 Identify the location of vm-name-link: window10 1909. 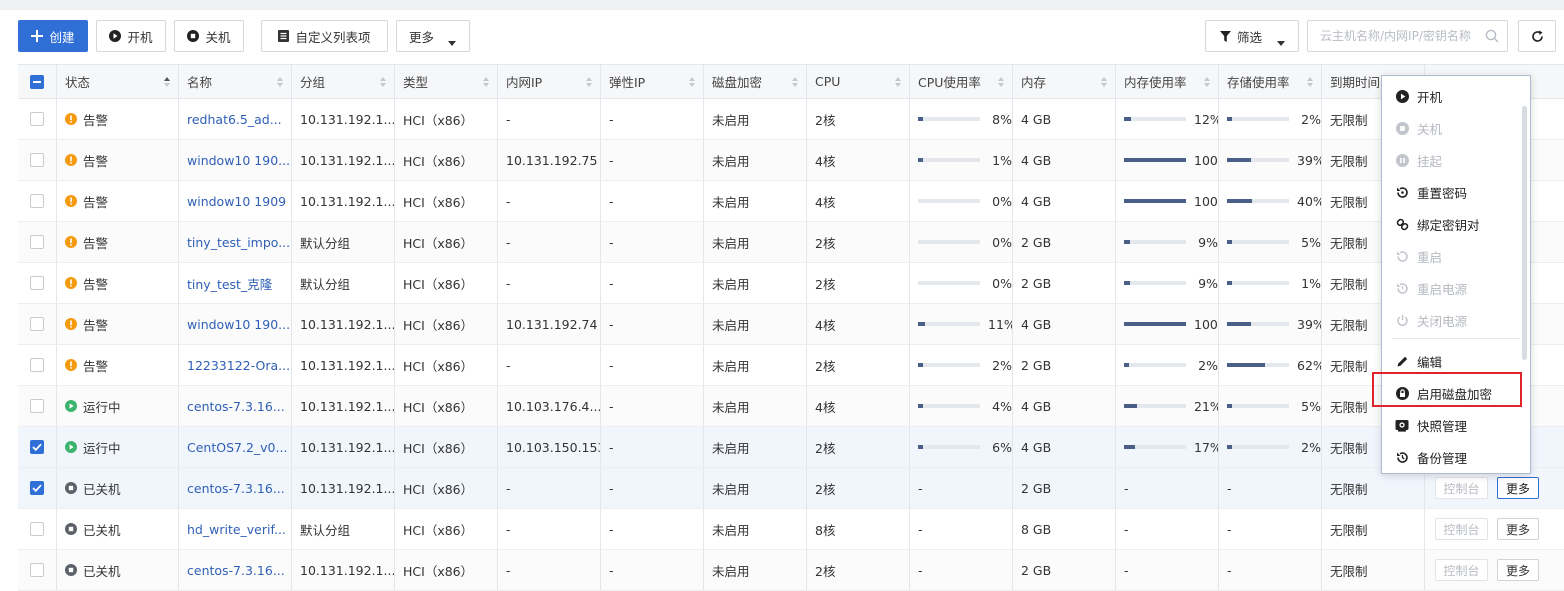
(236, 201).